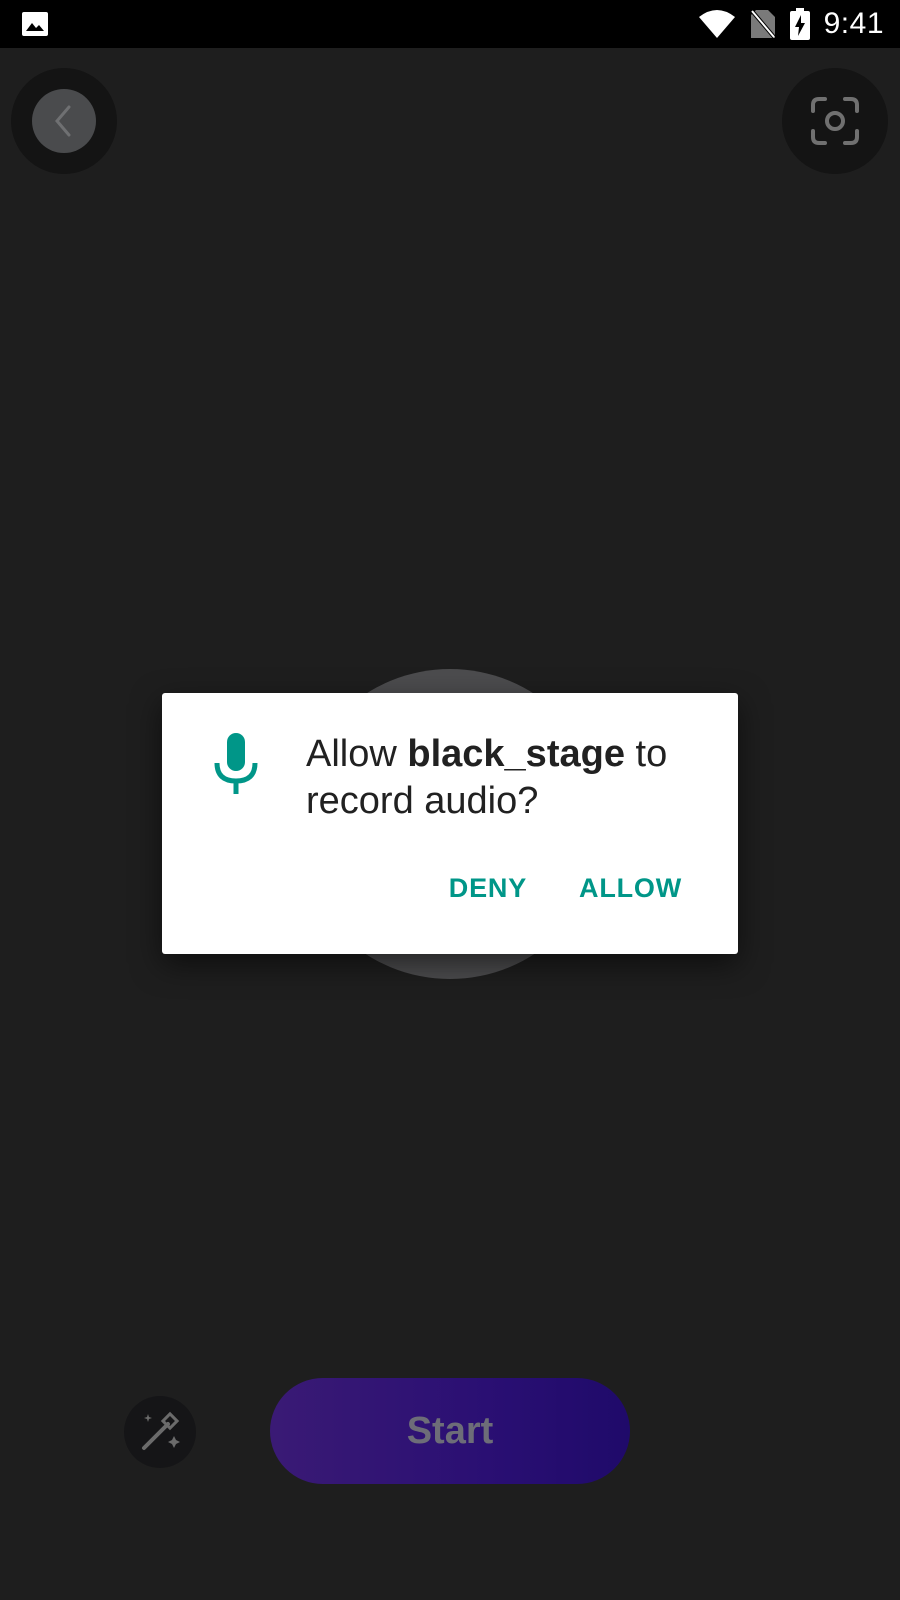 The height and width of the screenshot is (1600, 900). What do you see at coordinates (565, 888) in the screenshot?
I see `dialog-actions: DENY ALLOW` at bounding box center [565, 888].